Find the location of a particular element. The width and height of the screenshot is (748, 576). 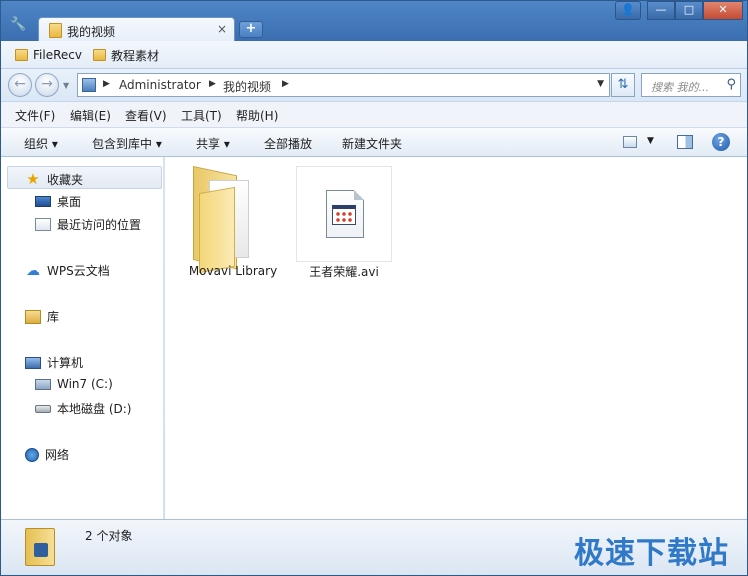

cloud-icon: ☁ is located at coordinates (33, 270).